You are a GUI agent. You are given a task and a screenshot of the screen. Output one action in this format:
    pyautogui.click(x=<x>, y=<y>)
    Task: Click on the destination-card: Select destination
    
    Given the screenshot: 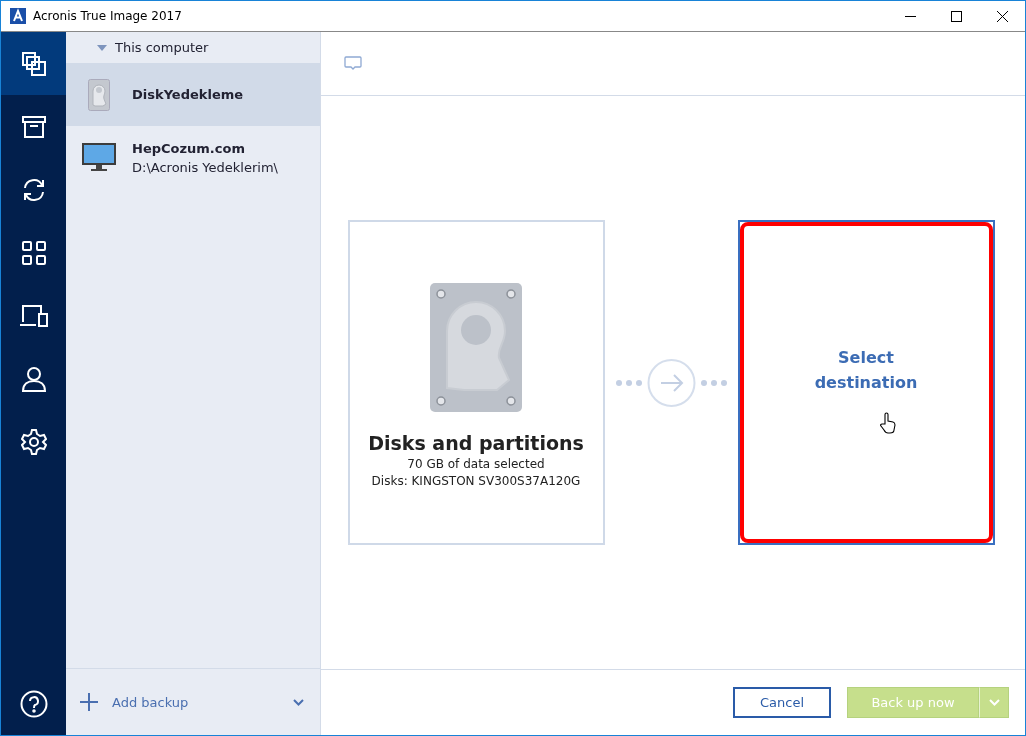 What is the action you would take?
    pyautogui.click(x=866, y=382)
    